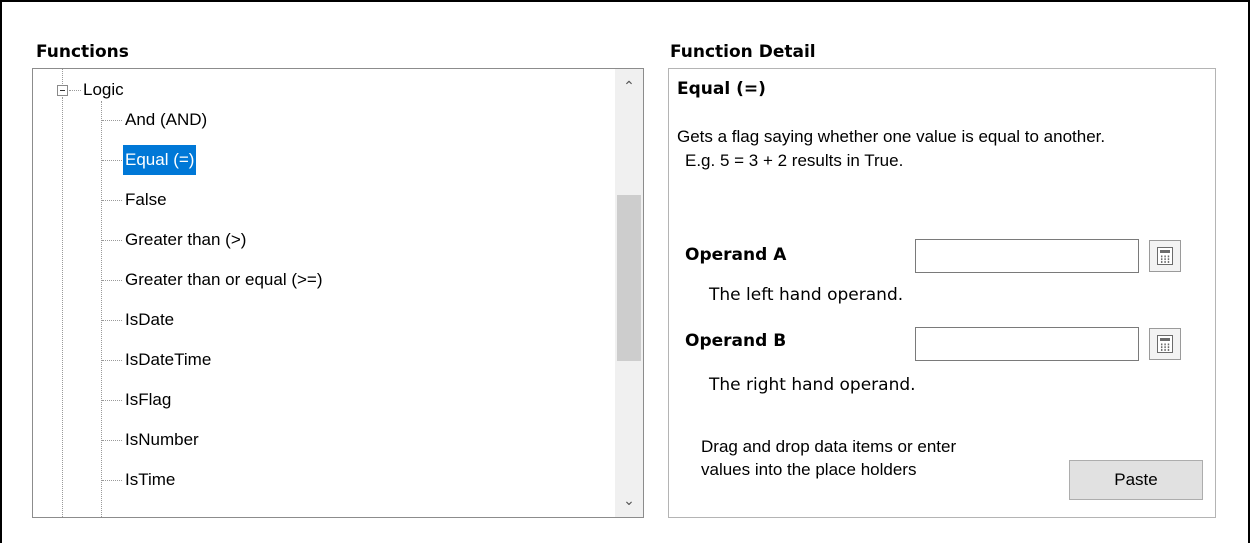  Describe the element at coordinates (809, 469) in the screenshot. I see `drag-hint-line: values into the place holders` at that location.